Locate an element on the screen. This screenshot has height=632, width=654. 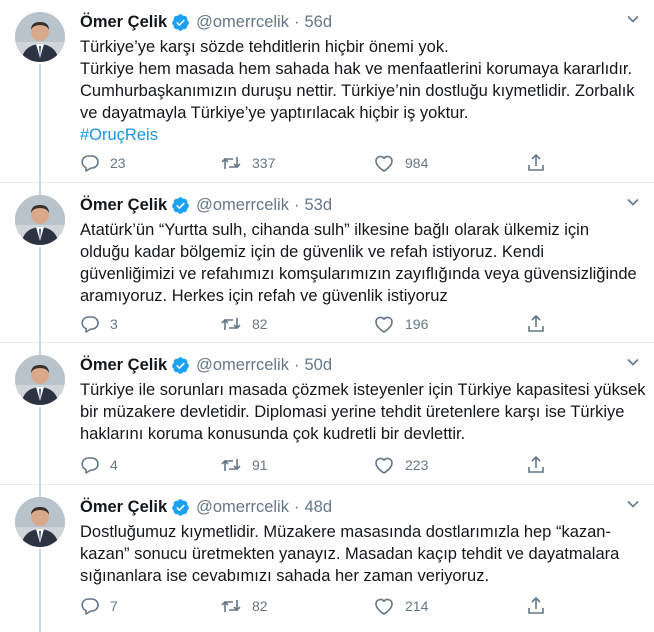
like-button: 984 is located at coordinates (400, 163).